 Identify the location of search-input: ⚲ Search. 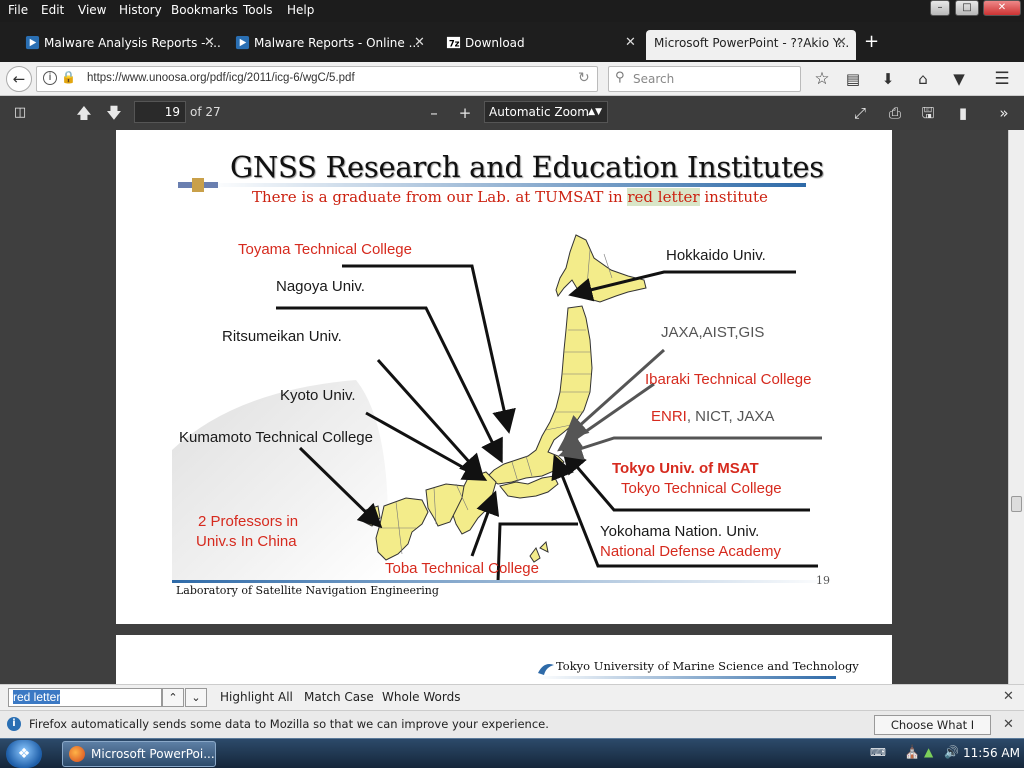
(704, 79).